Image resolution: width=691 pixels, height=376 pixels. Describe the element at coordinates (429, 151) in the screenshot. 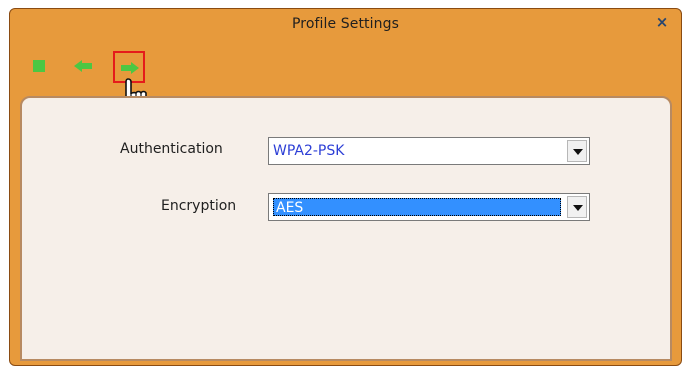

I see `authentication-select: WPA2-PSK` at that location.